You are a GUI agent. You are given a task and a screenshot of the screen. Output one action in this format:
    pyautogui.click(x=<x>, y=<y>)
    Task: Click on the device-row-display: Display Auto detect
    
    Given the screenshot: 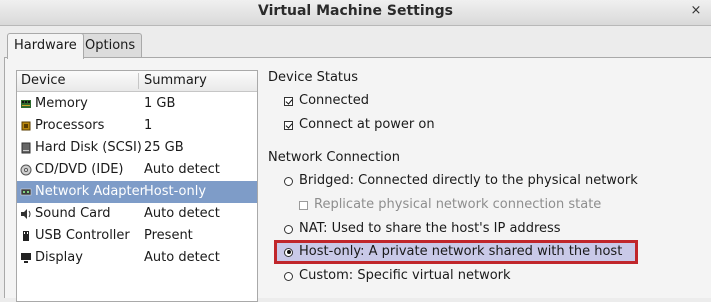 What is the action you would take?
    pyautogui.click(x=137, y=258)
    